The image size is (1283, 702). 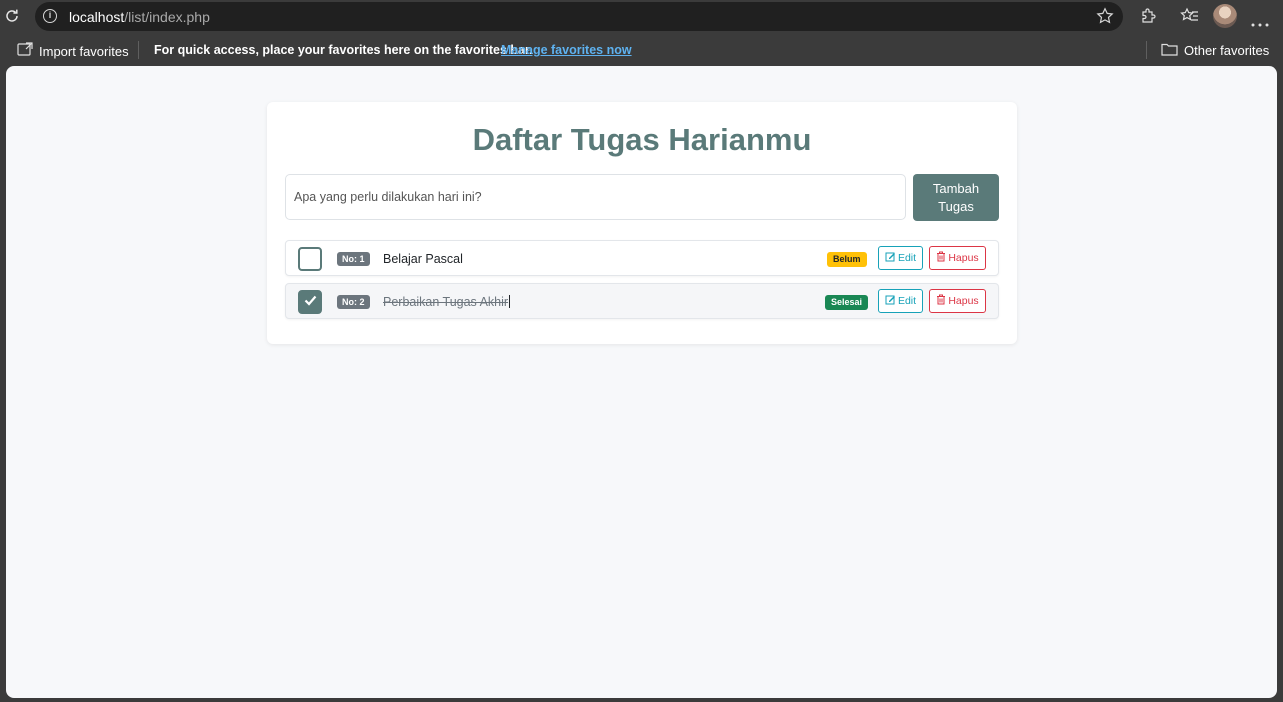 I want to click on favorites-icon, so click(x=1189, y=16).